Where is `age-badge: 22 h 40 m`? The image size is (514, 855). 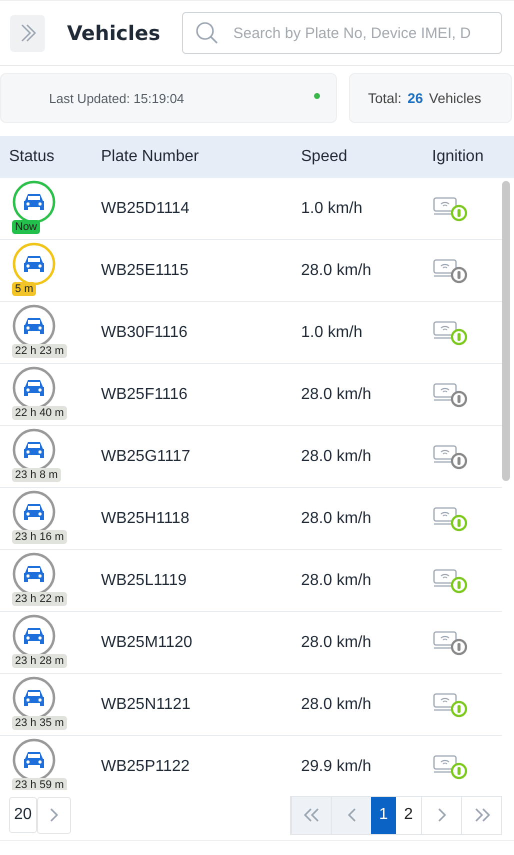 age-badge: 22 h 40 m is located at coordinates (39, 413).